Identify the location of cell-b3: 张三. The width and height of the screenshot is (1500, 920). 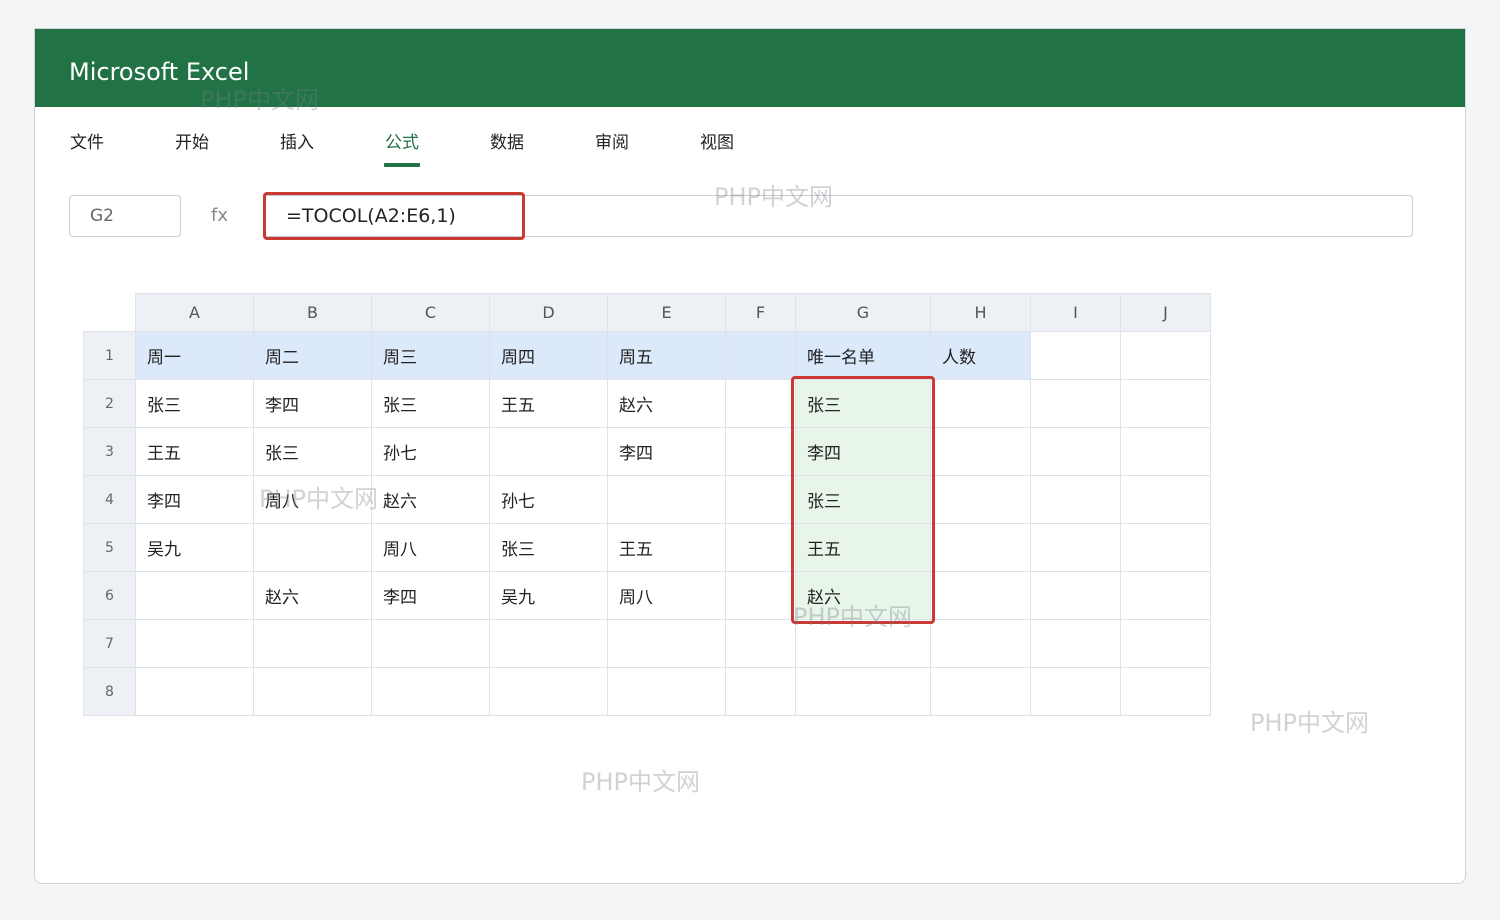
(312, 451).